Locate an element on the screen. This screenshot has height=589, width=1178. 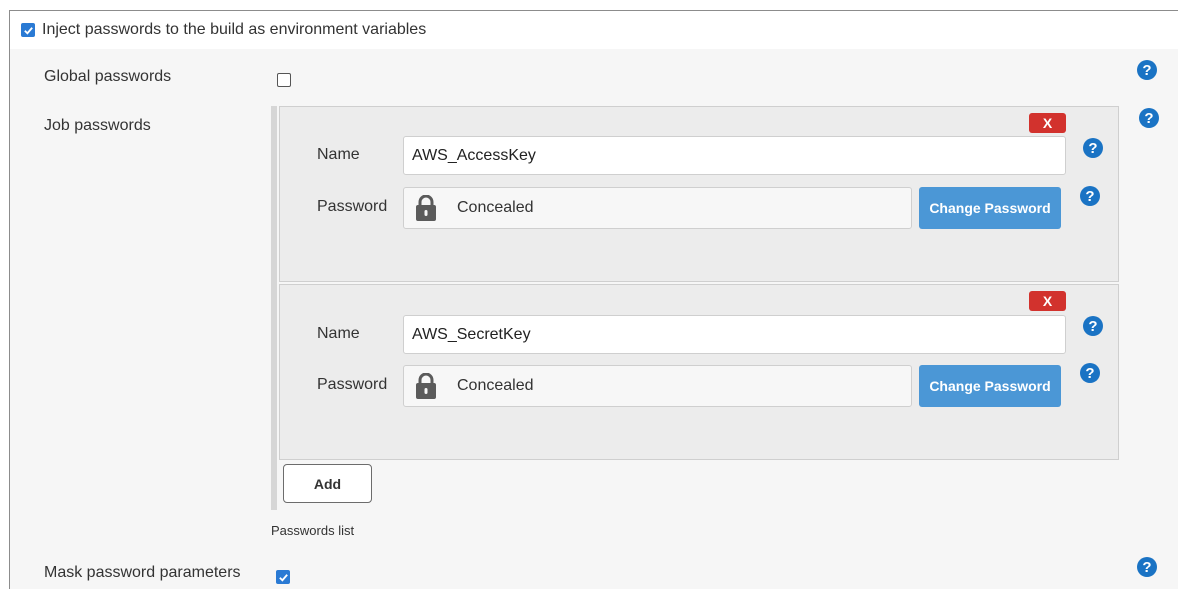
global-passwords-checkbox is located at coordinates (284, 80).